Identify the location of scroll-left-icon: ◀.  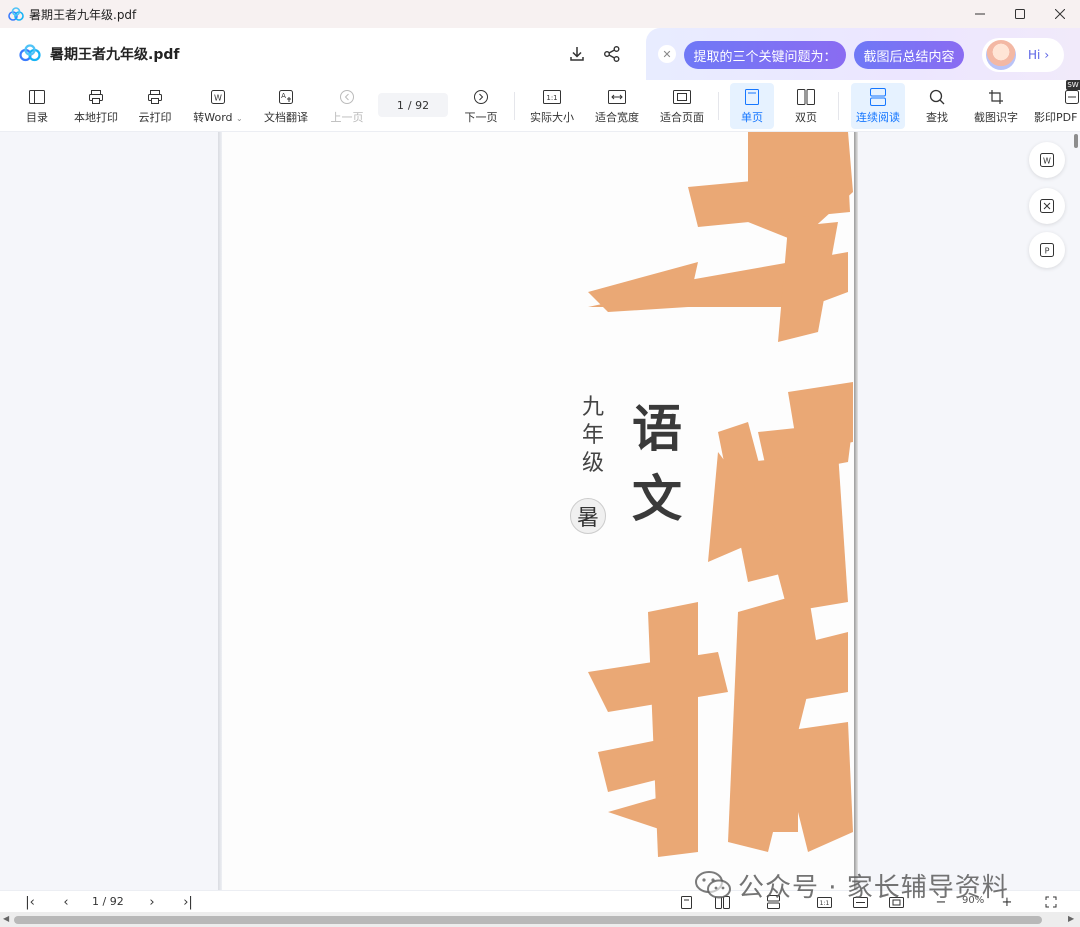
(6, 918).